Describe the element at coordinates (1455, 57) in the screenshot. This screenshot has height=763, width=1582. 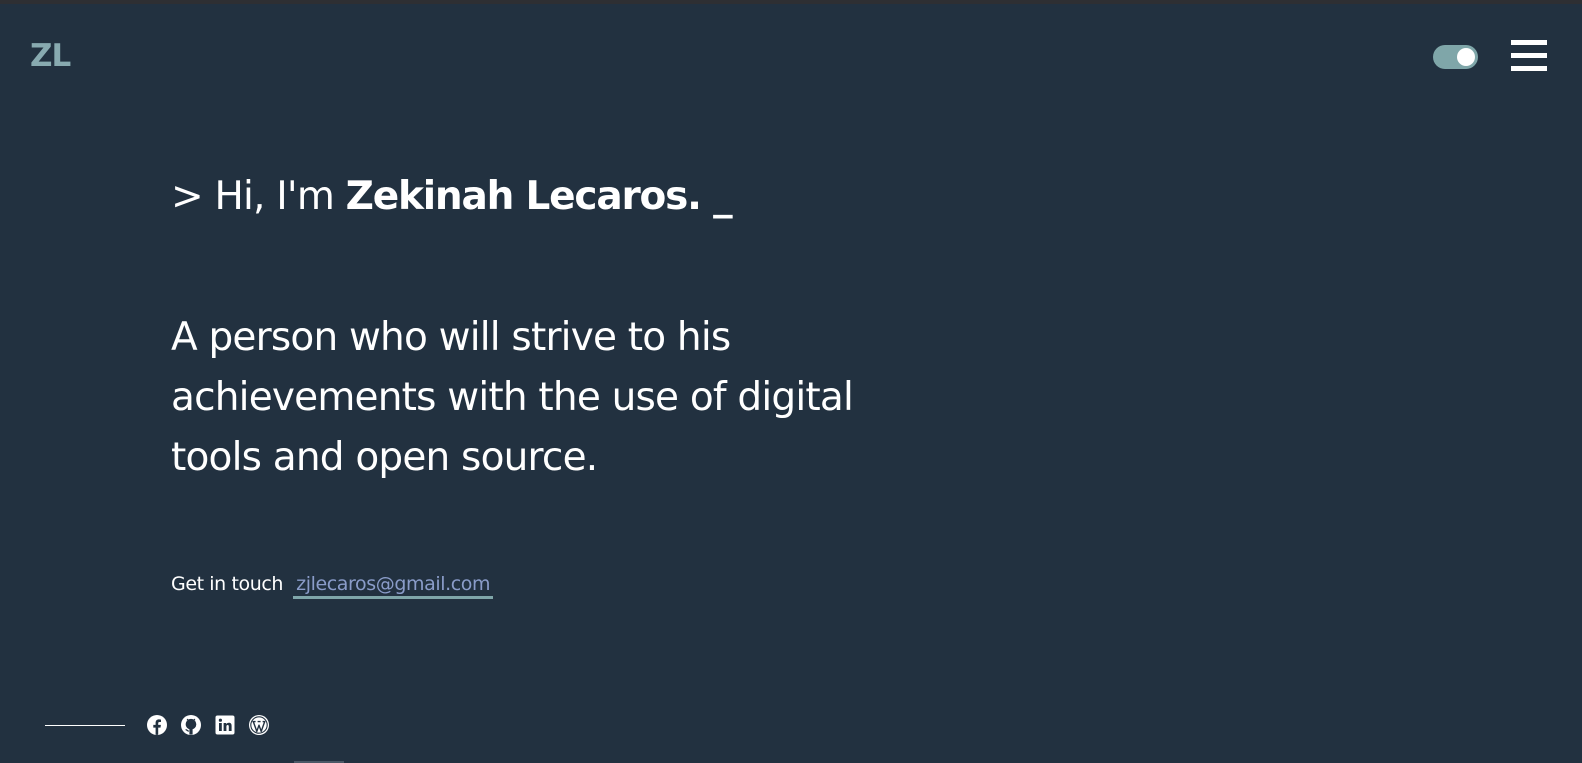
I see `theme-toggle` at that location.